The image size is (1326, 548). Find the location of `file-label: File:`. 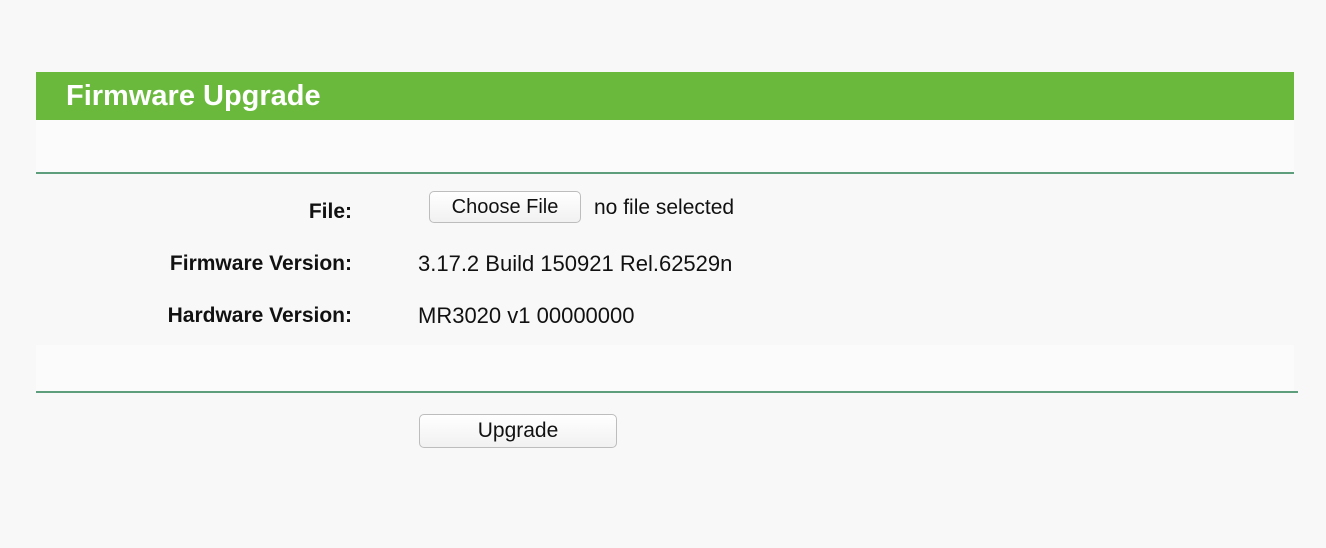

file-label: File: is located at coordinates (330, 211).